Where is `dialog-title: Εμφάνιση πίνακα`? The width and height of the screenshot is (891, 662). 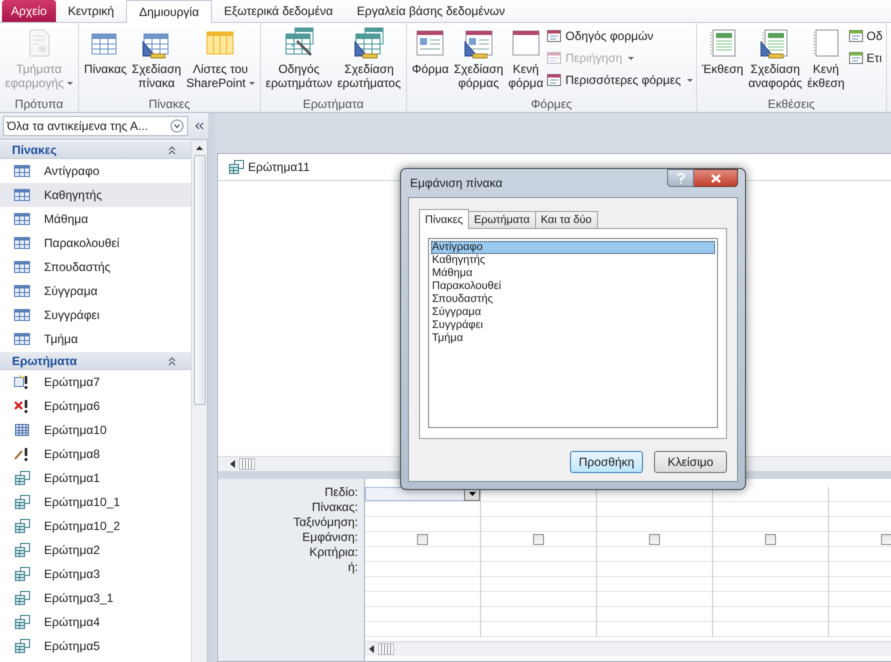 dialog-title: Εμφάνιση πίνακα is located at coordinates (456, 183).